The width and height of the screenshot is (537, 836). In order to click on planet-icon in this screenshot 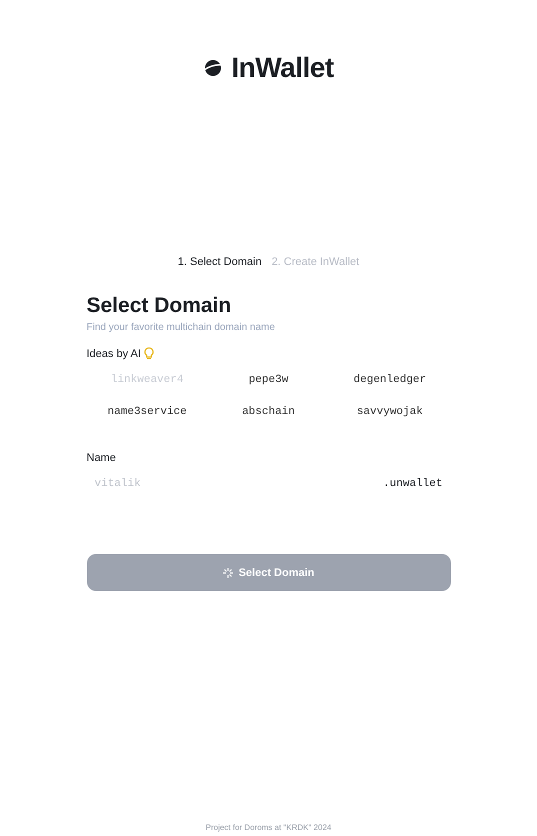, I will do `click(213, 68)`.